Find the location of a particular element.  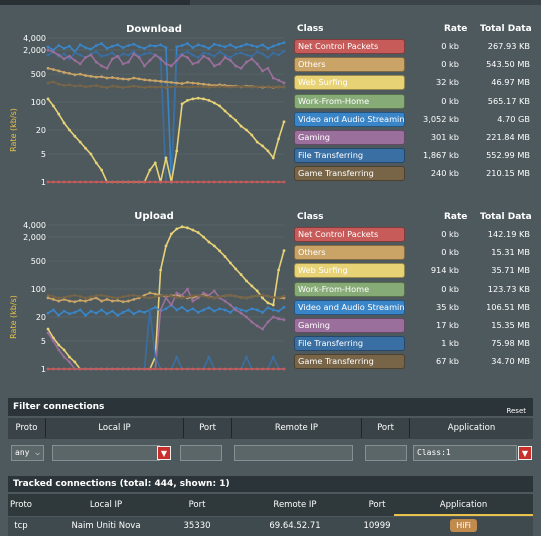

class-total-data: 210.15 MB is located at coordinates (508, 173).